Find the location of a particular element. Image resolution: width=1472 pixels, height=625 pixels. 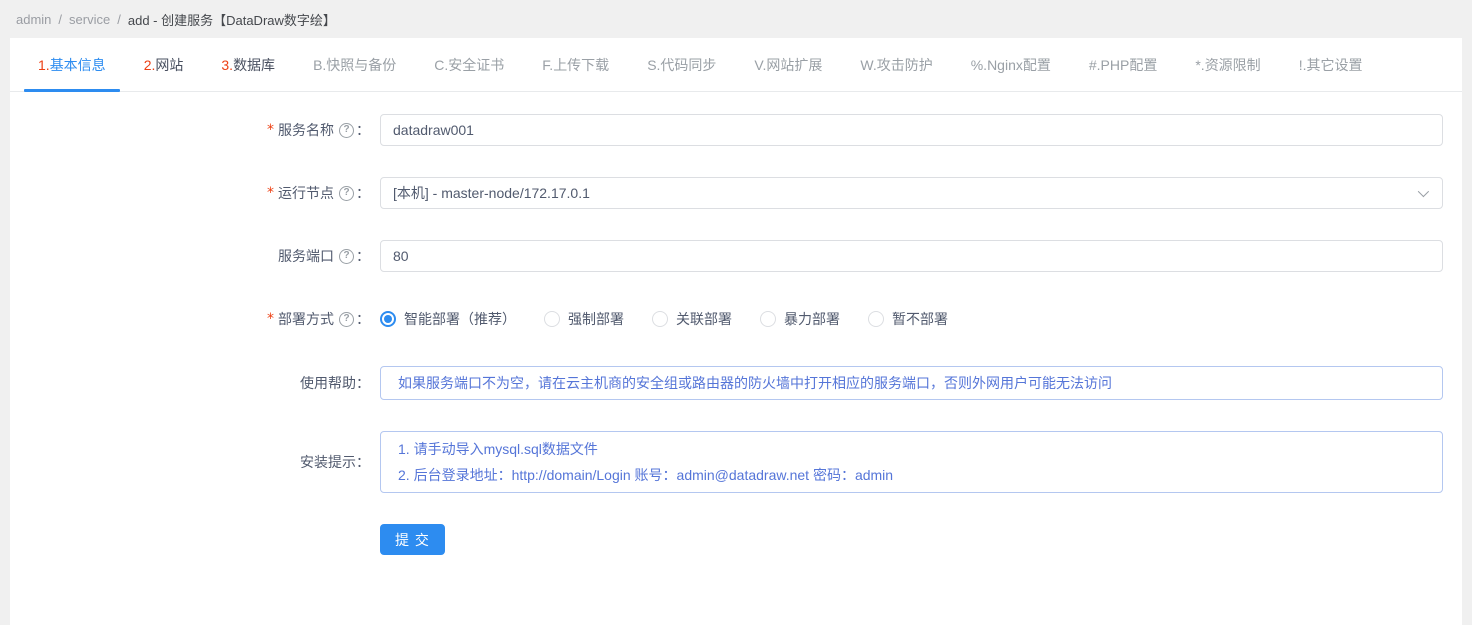

tab-prefix: !. is located at coordinates (1302, 64).